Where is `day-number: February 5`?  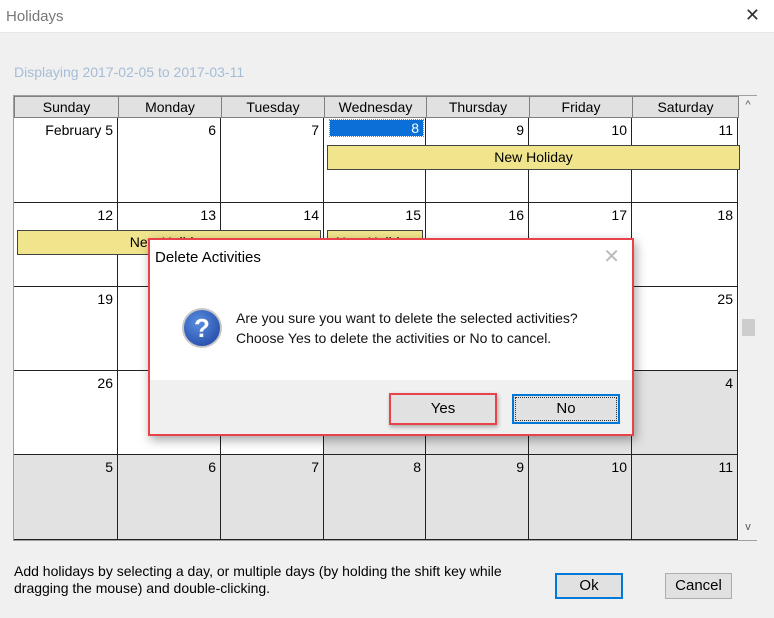
day-number: February 5 is located at coordinates (79, 130).